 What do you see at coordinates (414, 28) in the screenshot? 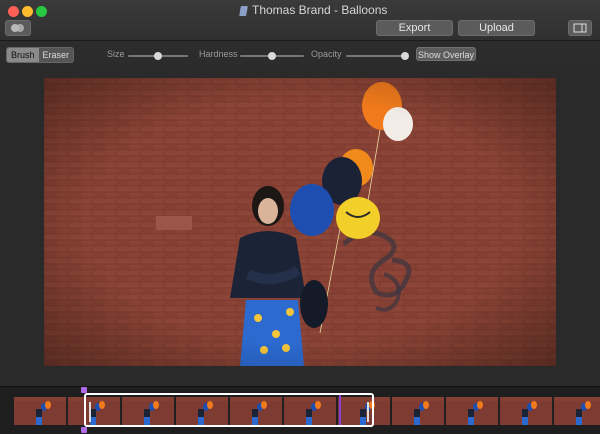
I see `export-button: Export` at bounding box center [414, 28].